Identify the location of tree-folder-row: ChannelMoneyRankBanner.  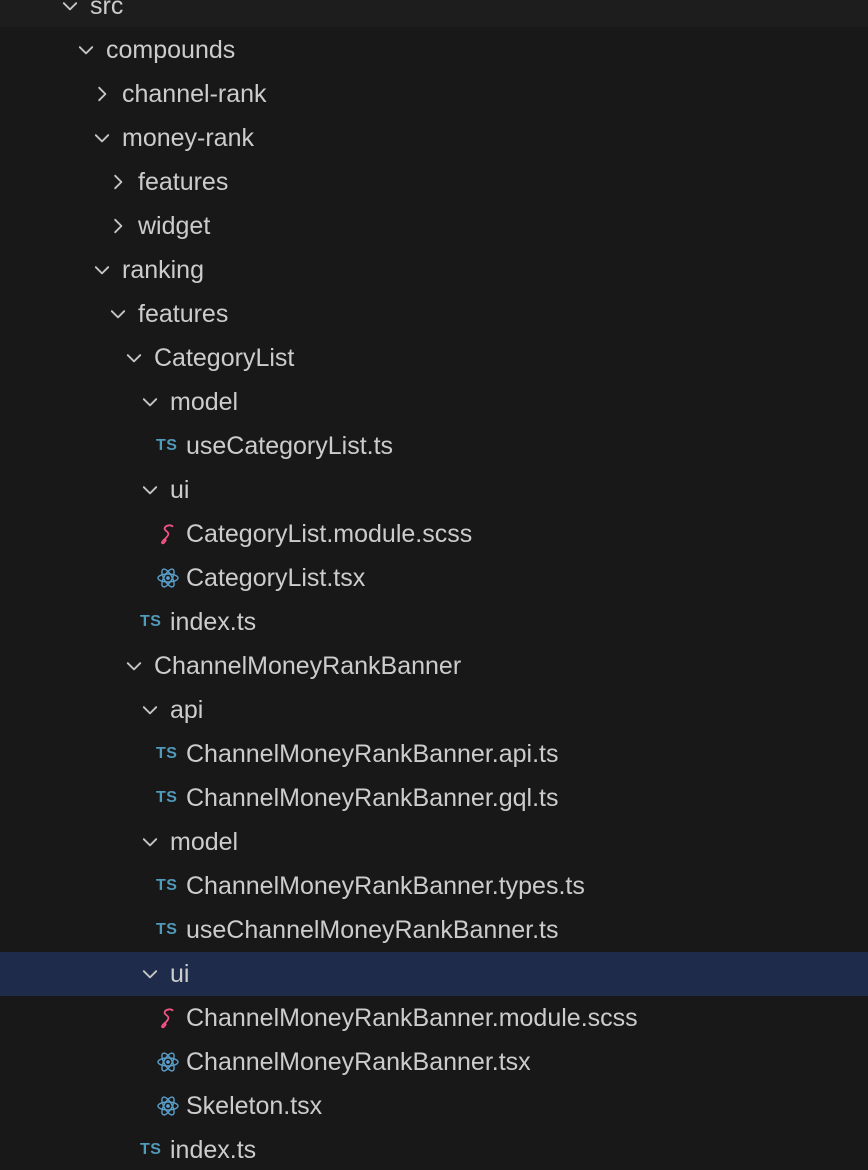
(434, 666).